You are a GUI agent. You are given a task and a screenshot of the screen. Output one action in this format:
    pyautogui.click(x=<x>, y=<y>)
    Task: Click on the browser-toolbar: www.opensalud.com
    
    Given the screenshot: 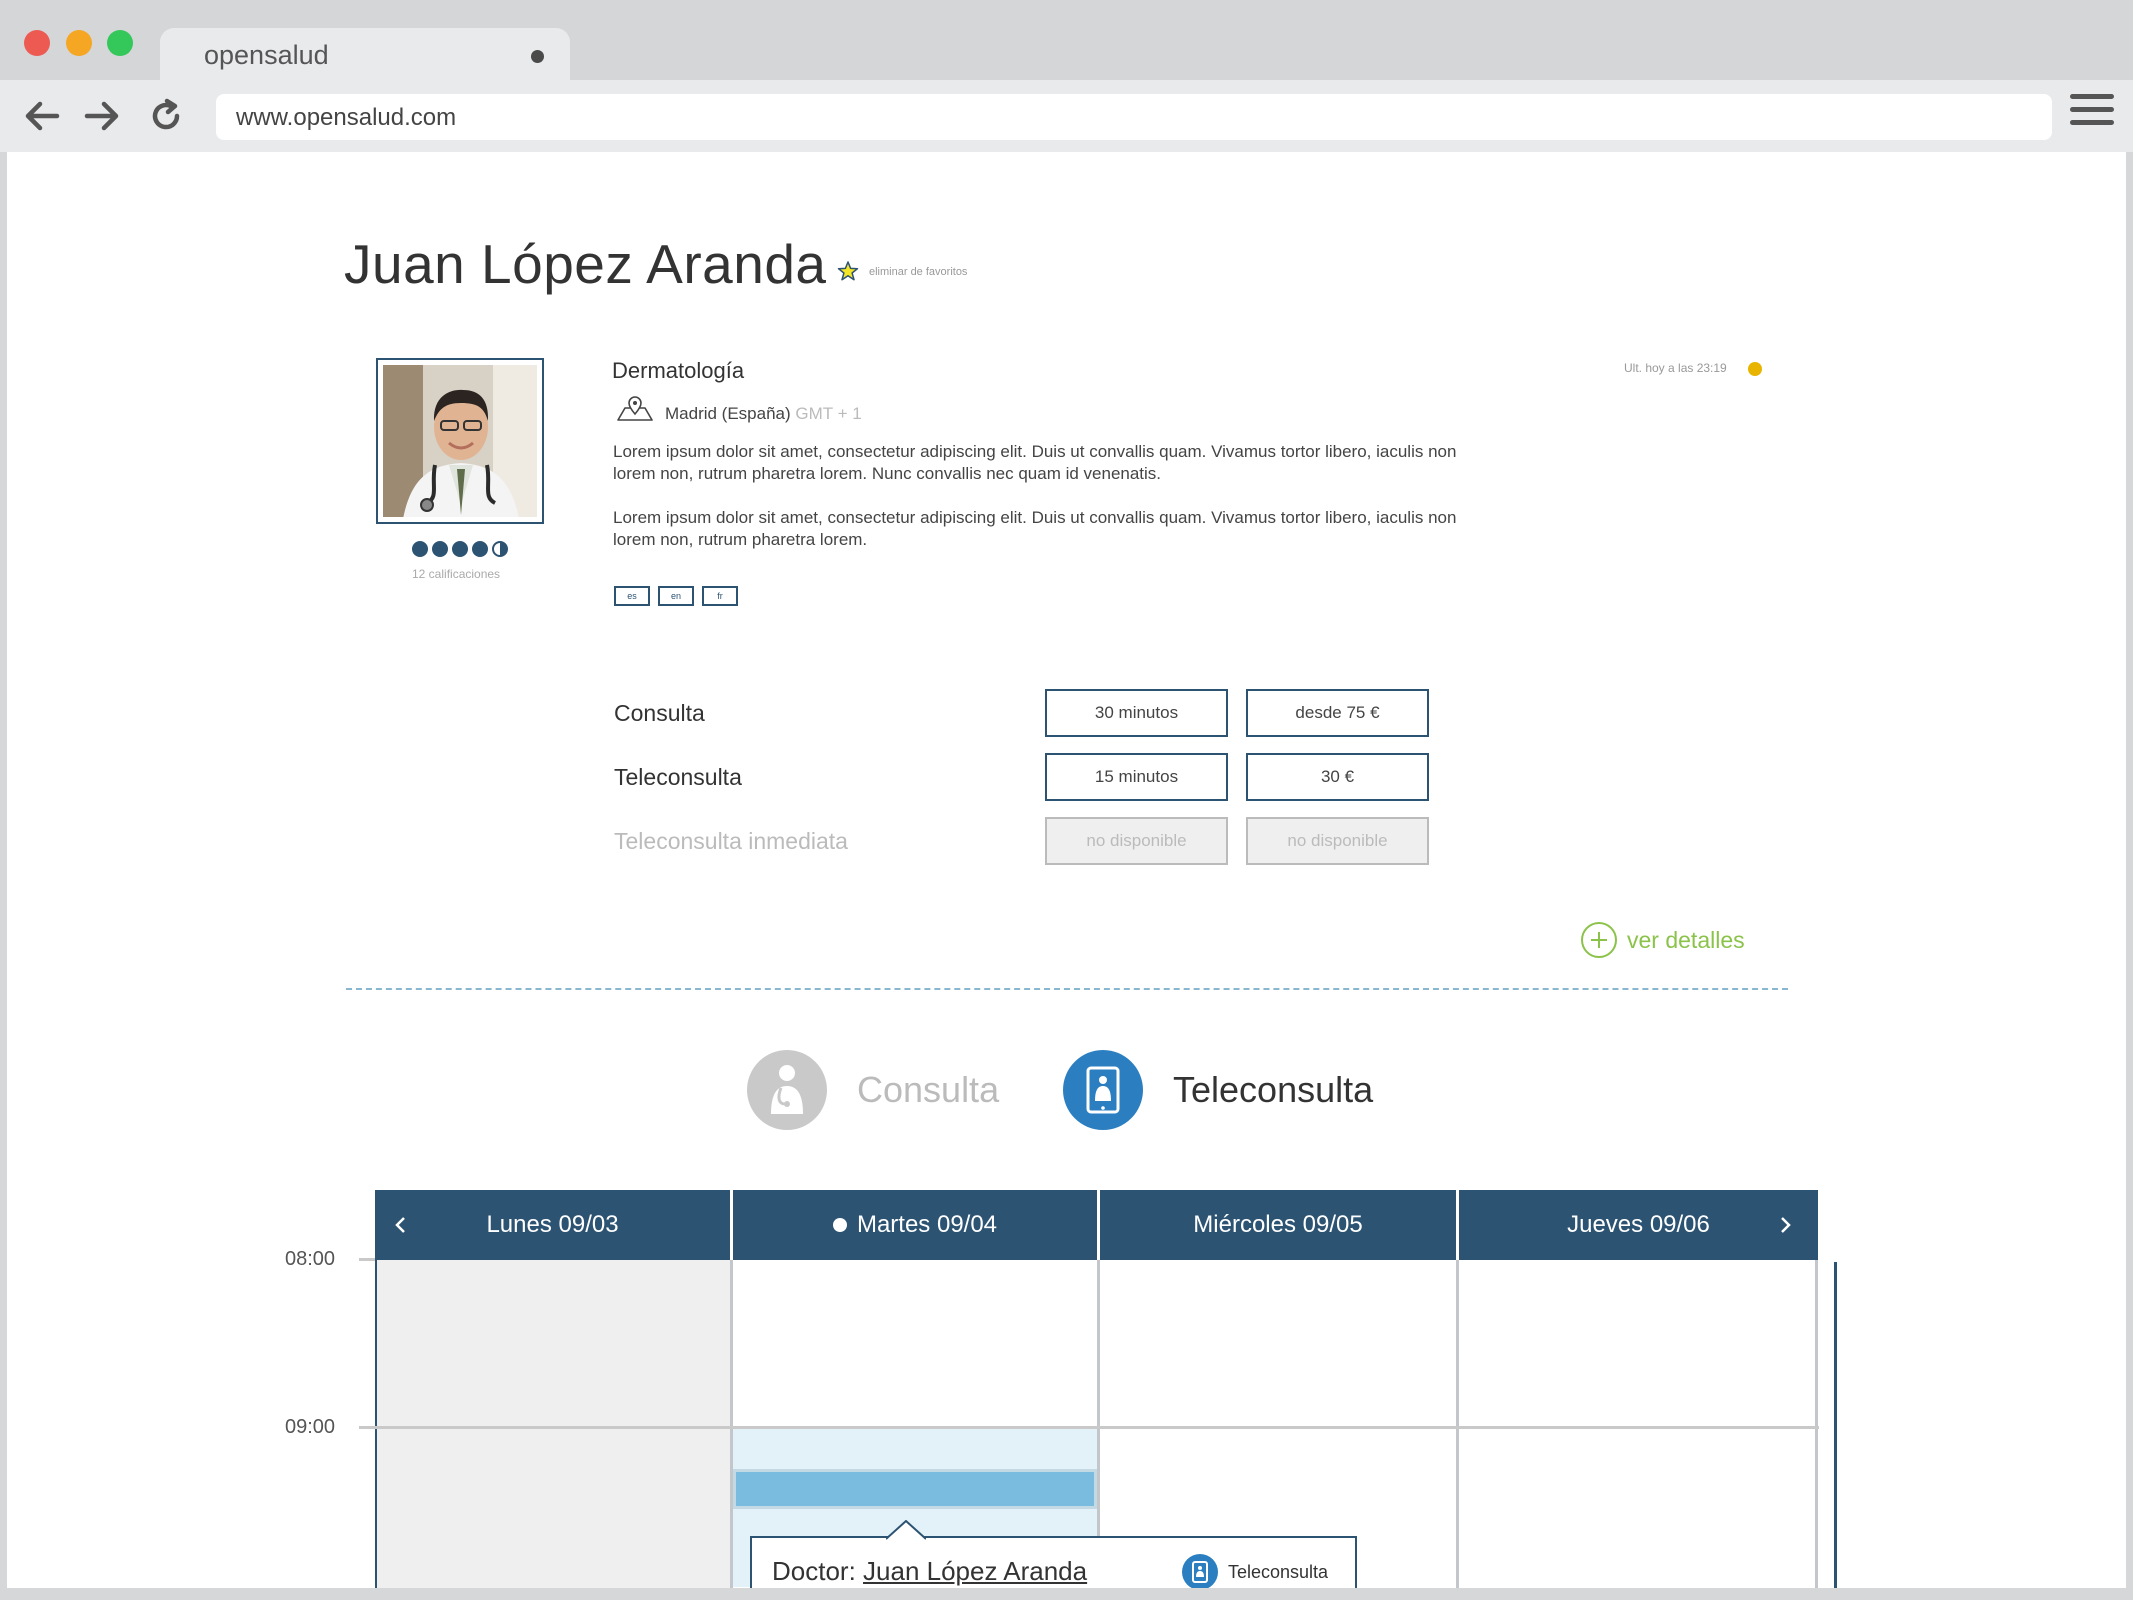 What is the action you would take?
    pyautogui.click(x=1066, y=116)
    